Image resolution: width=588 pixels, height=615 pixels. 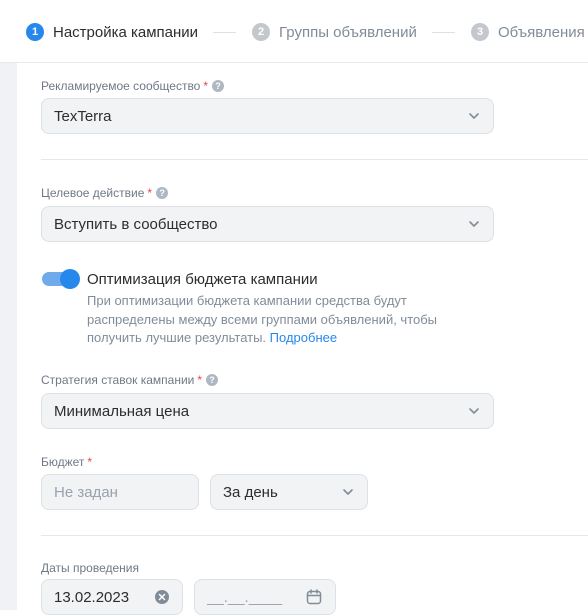 What do you see at coordinates (118, 380) in the screenshot?
I see `field-label-text: Стратегия ставок кампании` at bounding box center [118, 380].